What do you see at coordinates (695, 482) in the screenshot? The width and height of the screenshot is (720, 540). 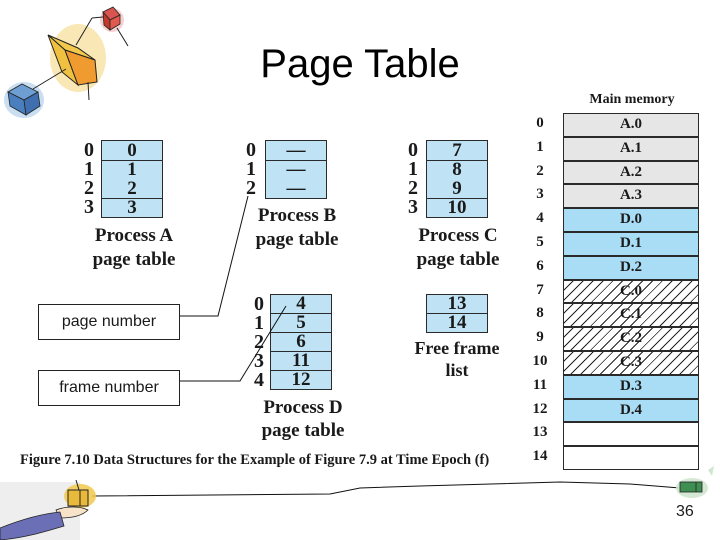 I see `decorative-green-cube` at bounding box center [695, 482].